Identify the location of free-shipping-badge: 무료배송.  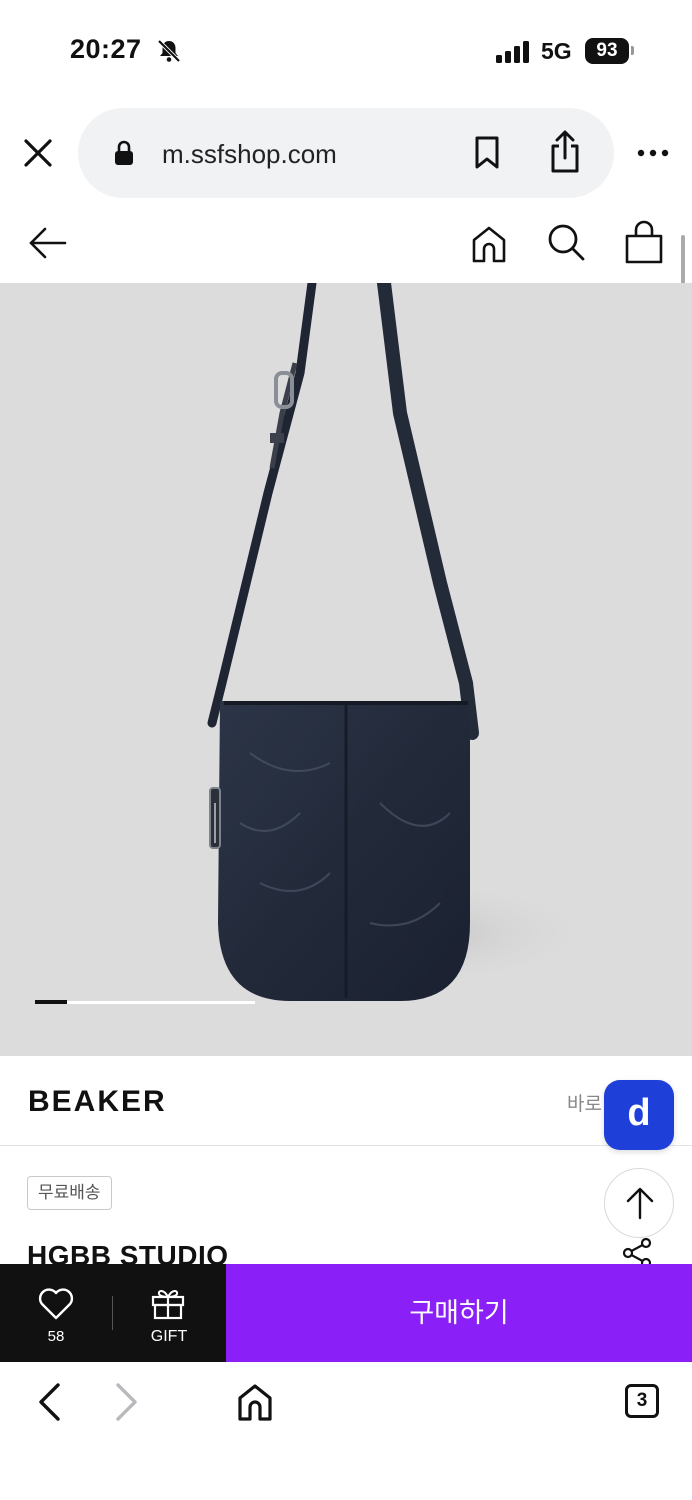
(69, 1193).